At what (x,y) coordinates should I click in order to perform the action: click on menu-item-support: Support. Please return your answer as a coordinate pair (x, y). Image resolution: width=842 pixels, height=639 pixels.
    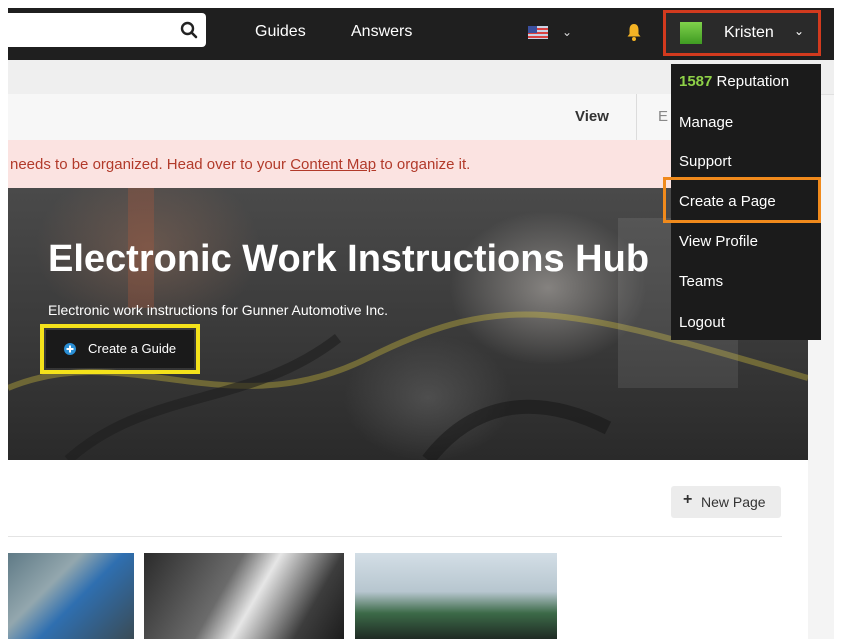
    Looking at the image, I should click on (705, 161).